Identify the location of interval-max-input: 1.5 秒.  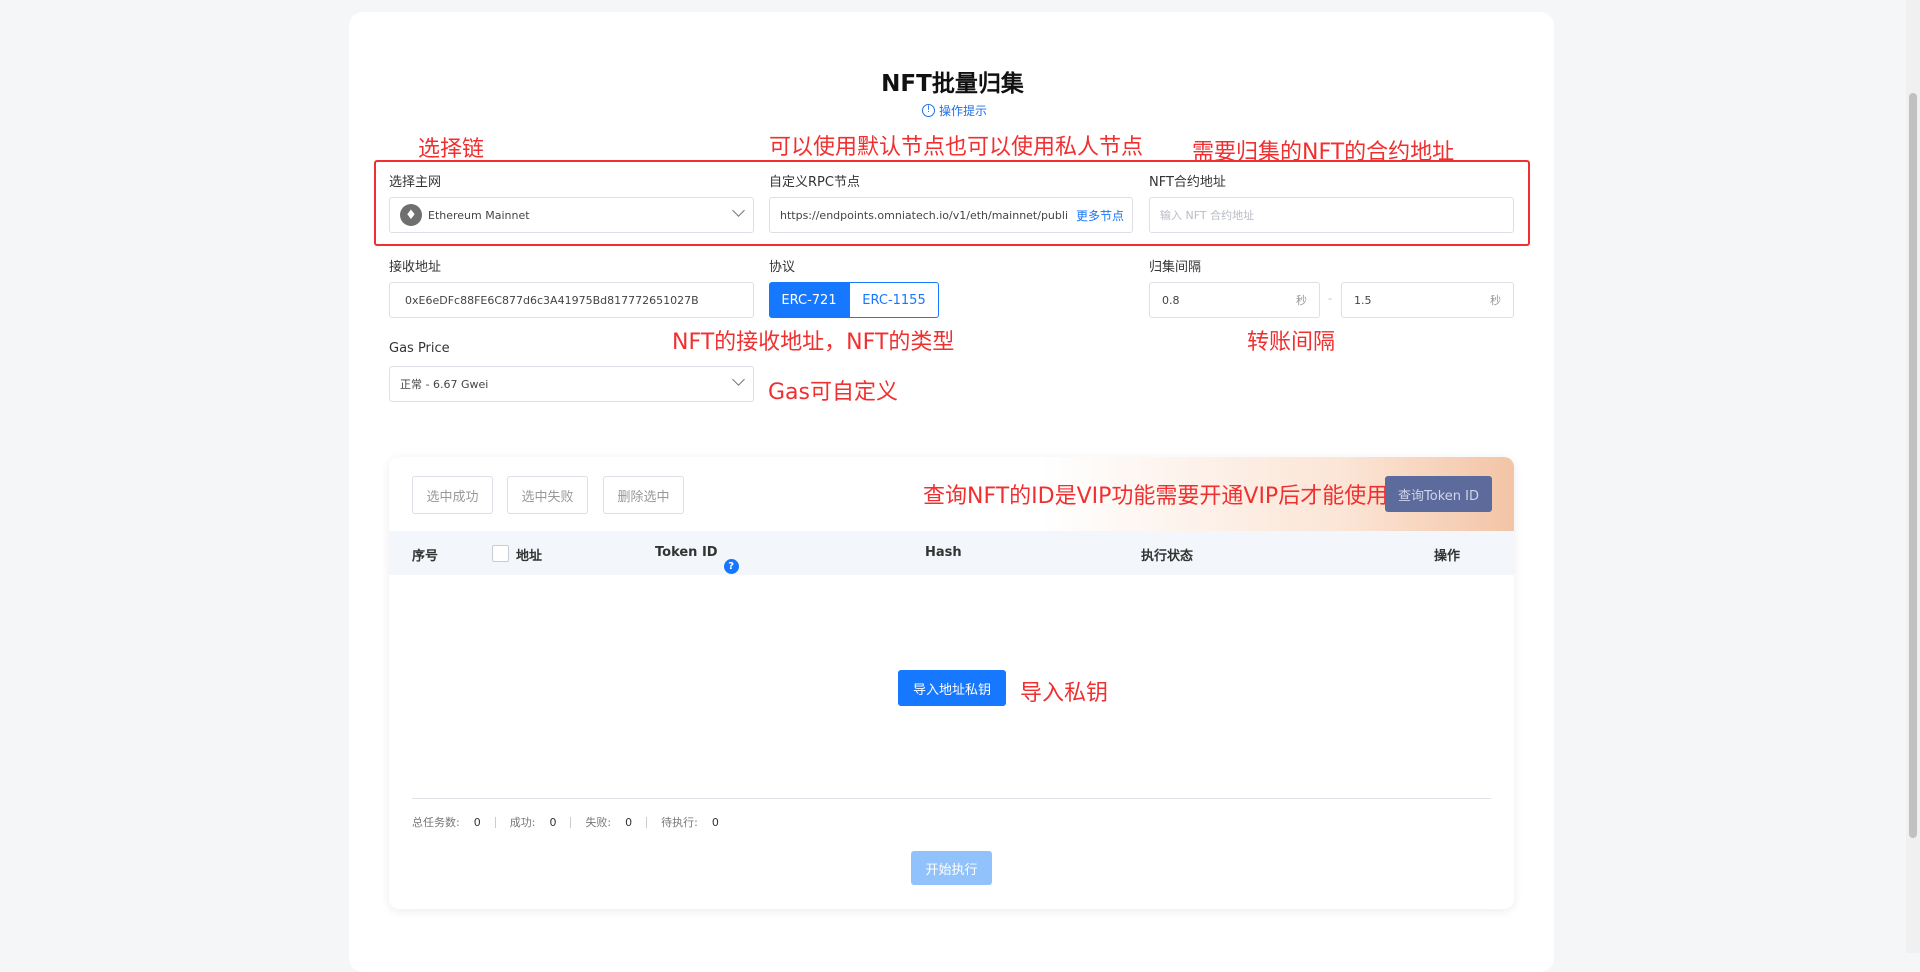
(1427, 300).